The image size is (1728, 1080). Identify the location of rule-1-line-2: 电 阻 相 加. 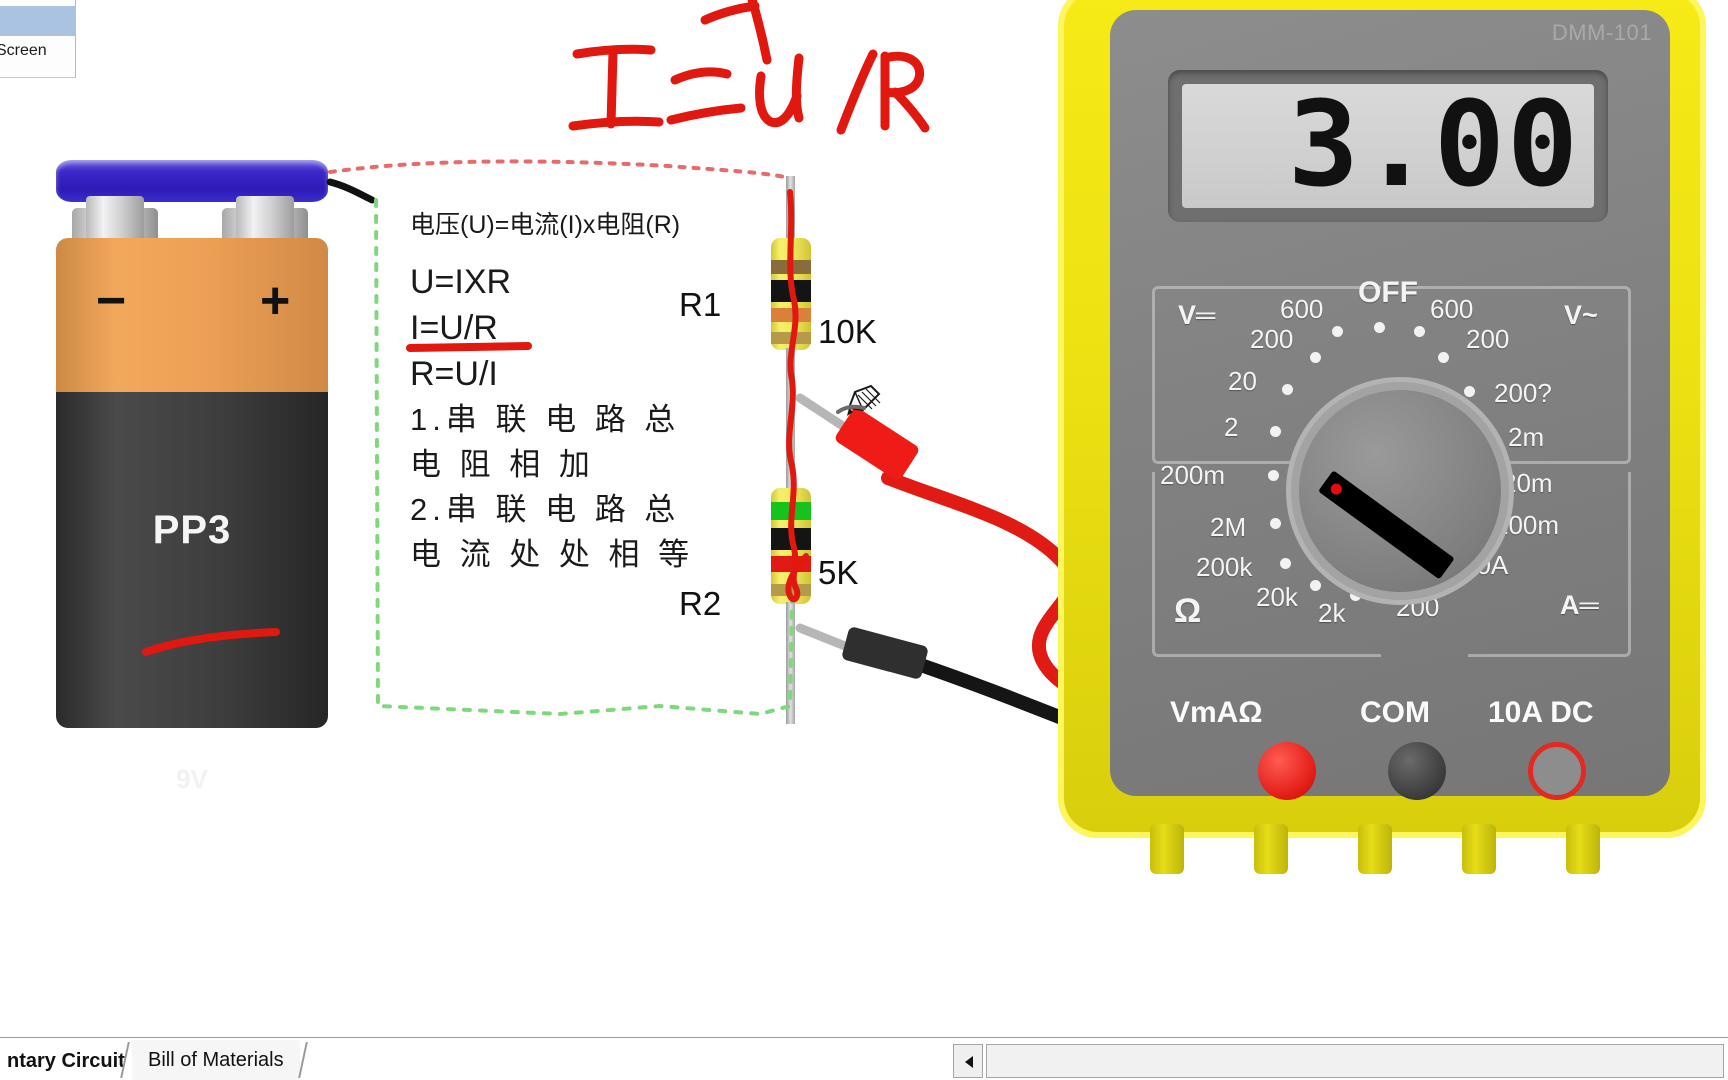
(502, 464).